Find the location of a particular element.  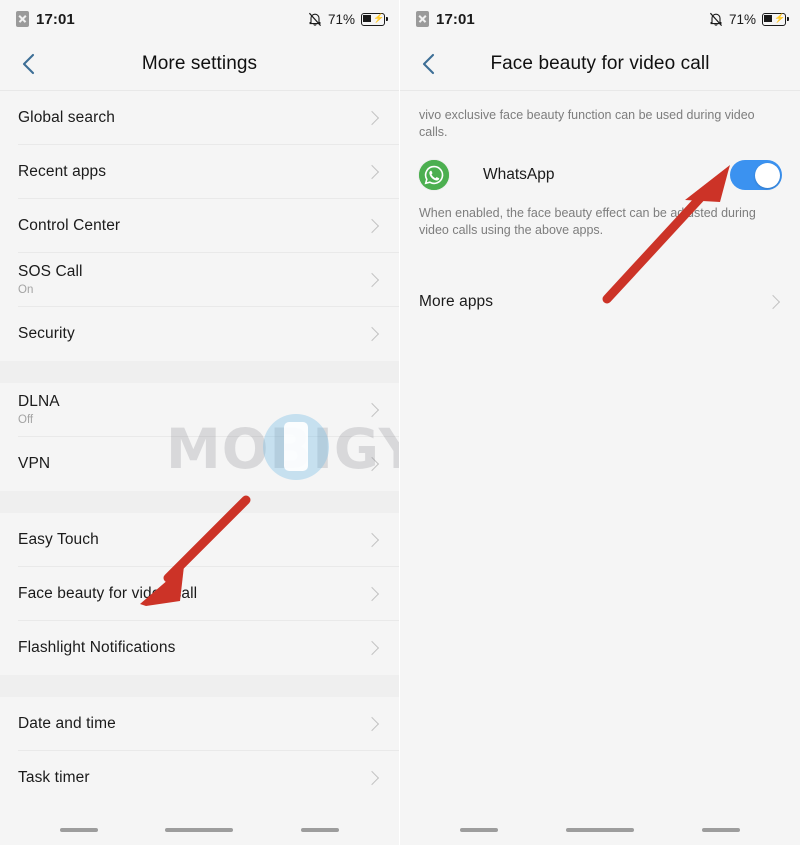

back-button-right is located at coordinates (429, 64).